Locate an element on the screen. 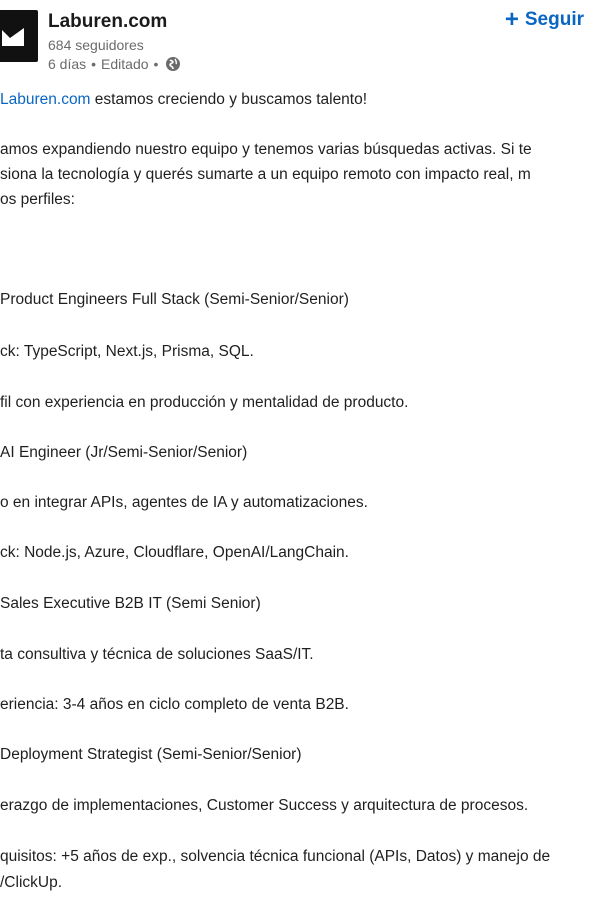  company-logo is located at coordinates (19, 36).